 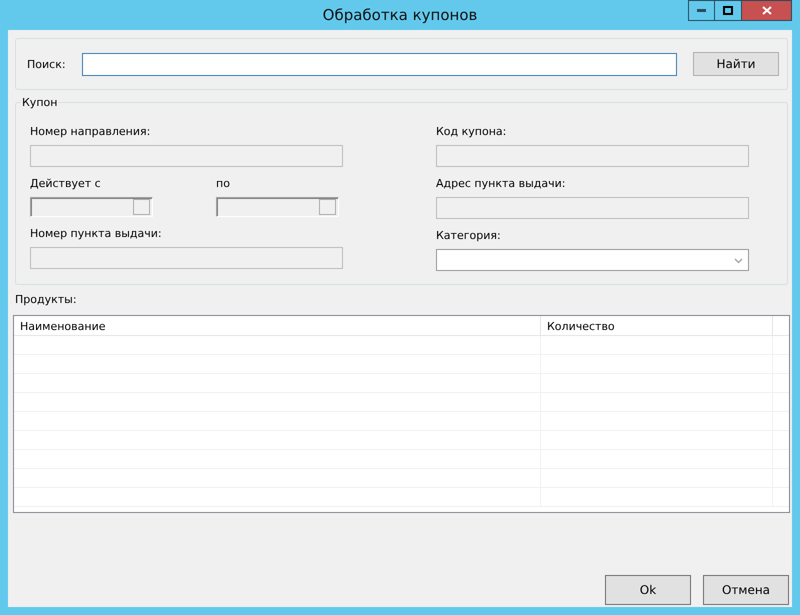 I want to click on field-label: по, so click(x=223, y=183).